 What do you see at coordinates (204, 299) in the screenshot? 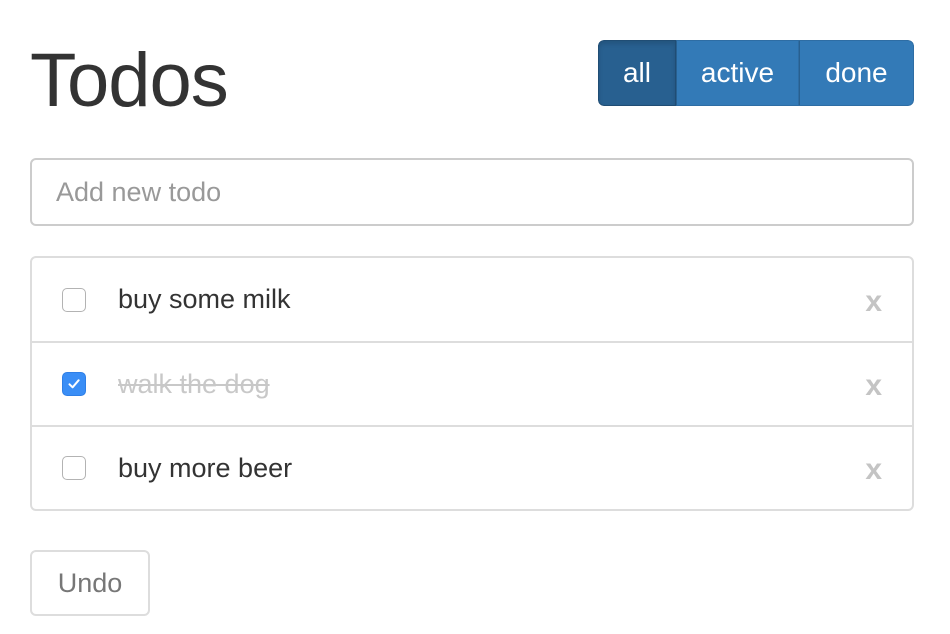
I see `todo-text: buy some milk` at bounding box center [204, 299].